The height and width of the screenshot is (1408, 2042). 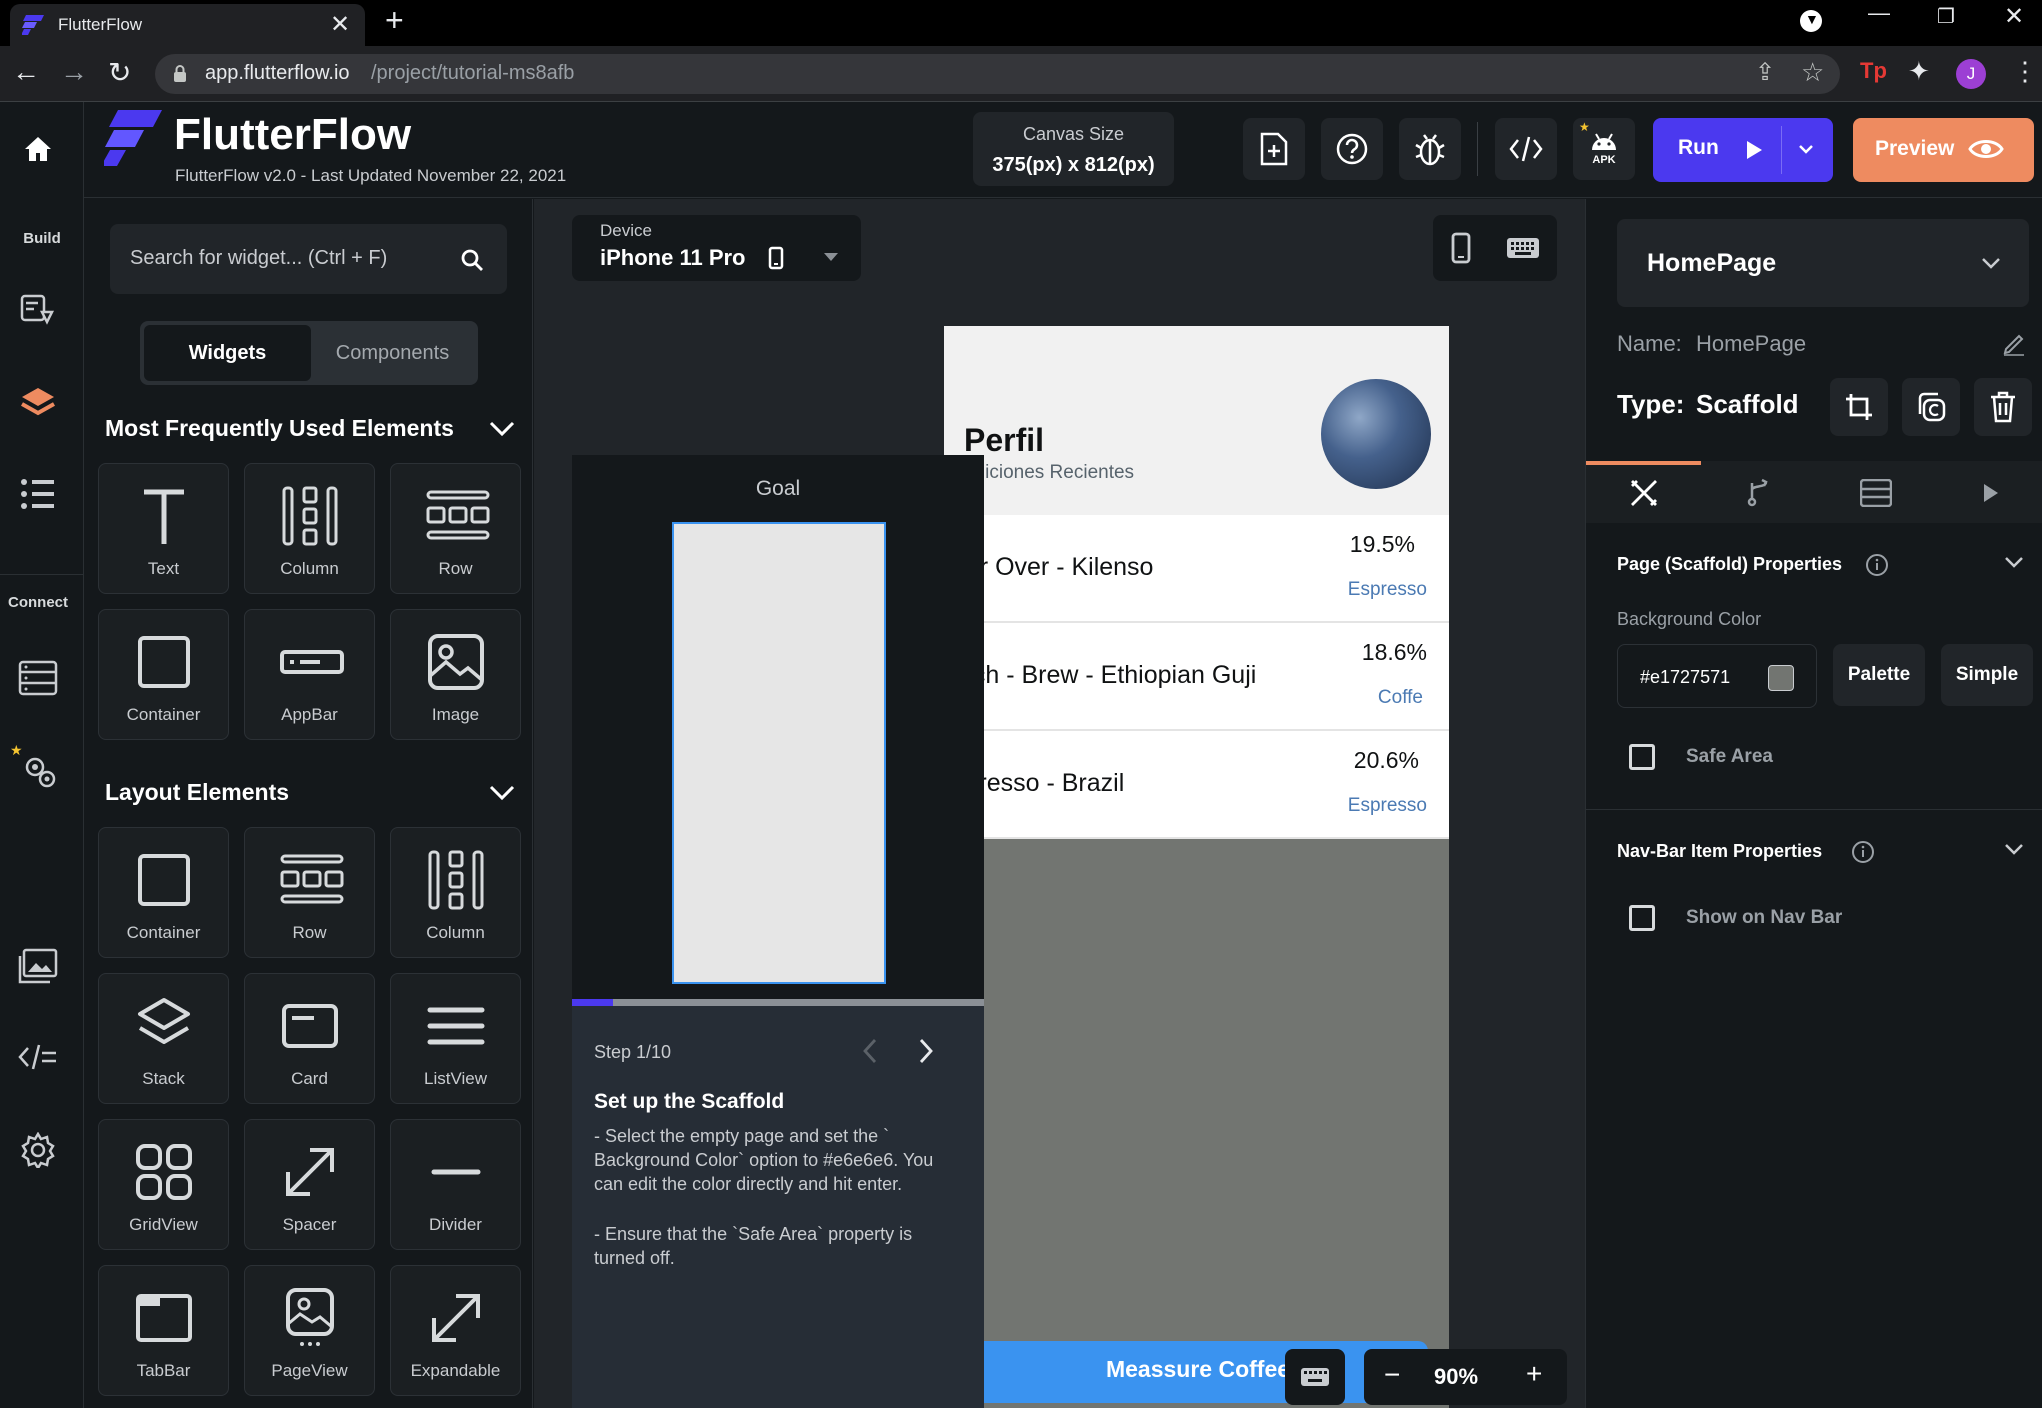 I want to click on home-icon, so click(x=38, y=149).